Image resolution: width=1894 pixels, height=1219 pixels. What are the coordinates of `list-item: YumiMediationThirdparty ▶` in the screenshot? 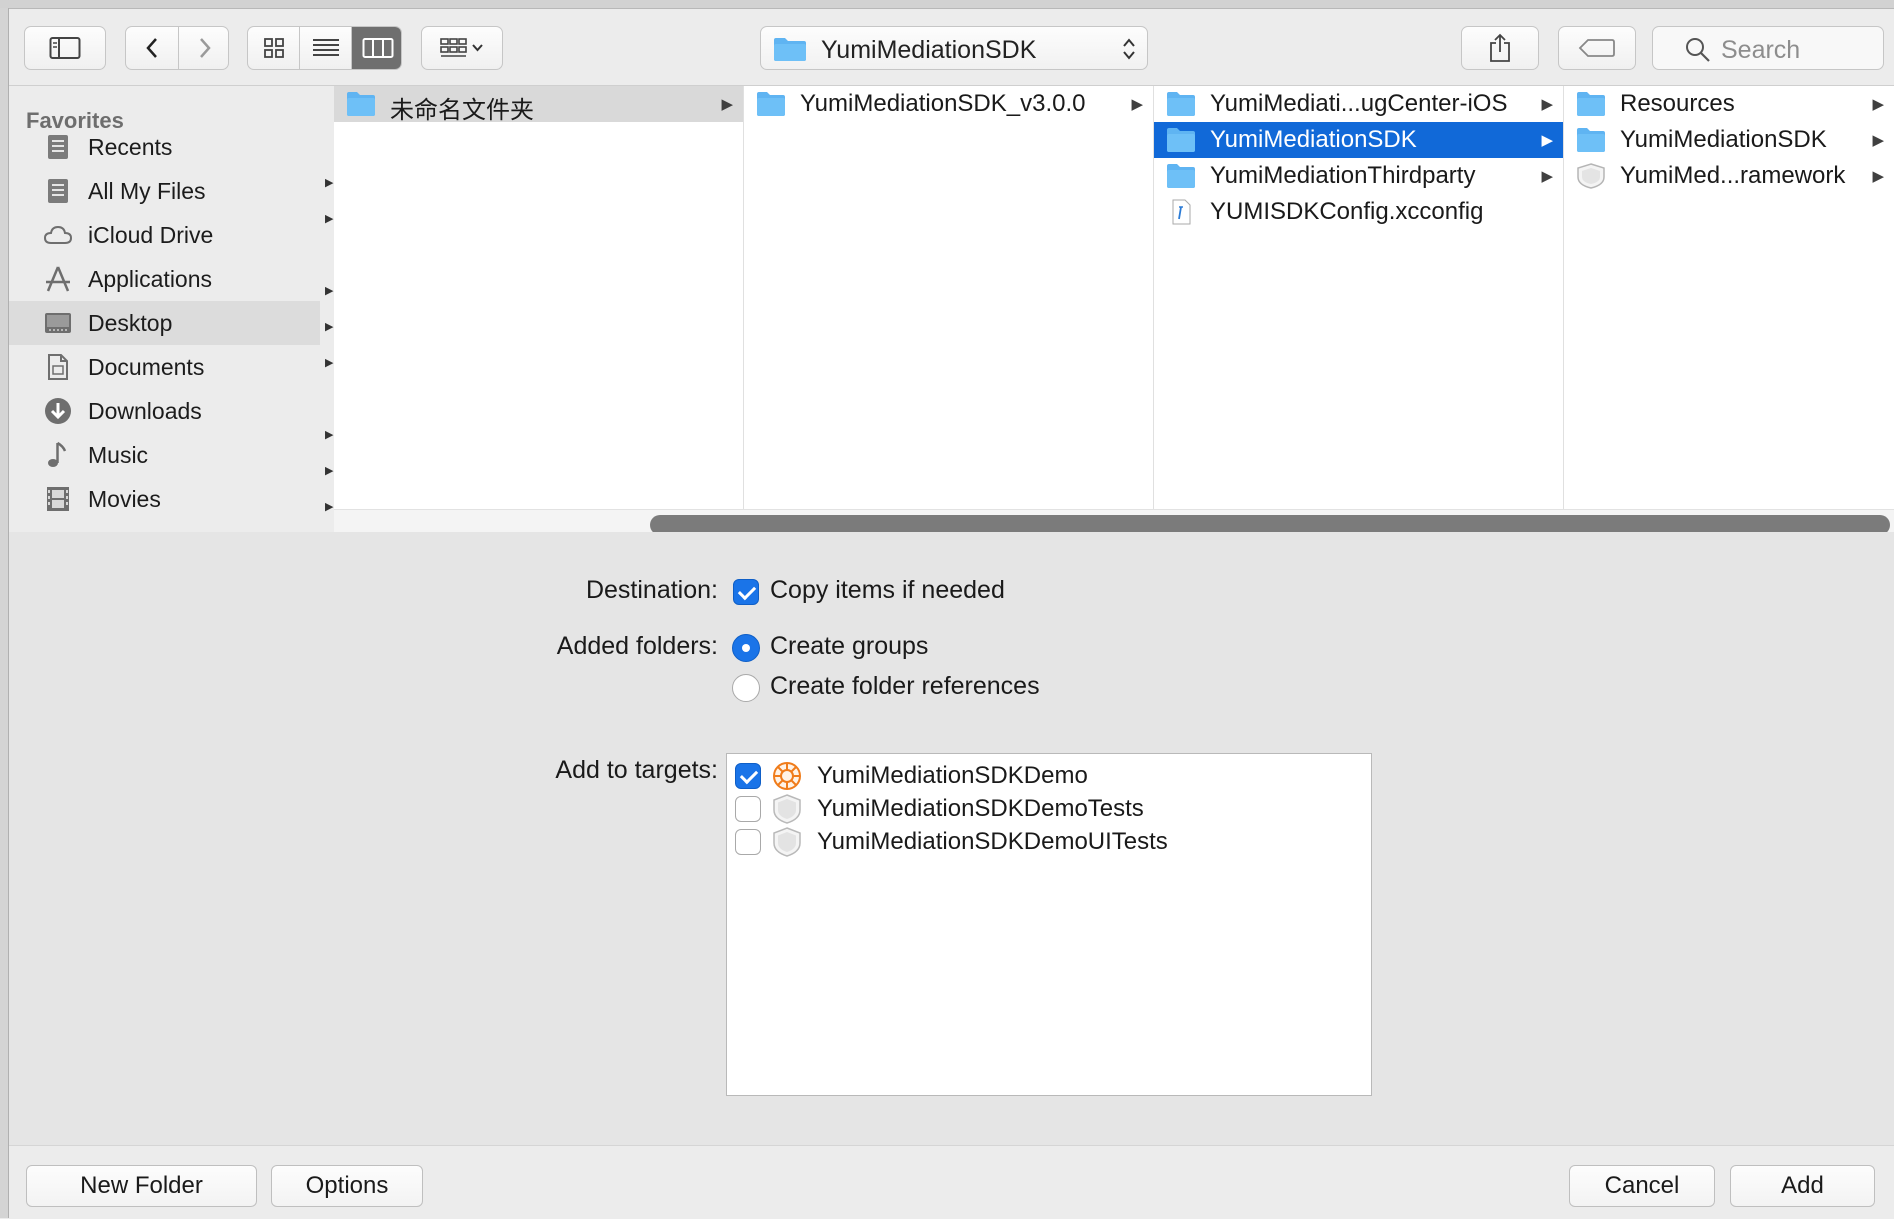 It's located at (1358, 176).